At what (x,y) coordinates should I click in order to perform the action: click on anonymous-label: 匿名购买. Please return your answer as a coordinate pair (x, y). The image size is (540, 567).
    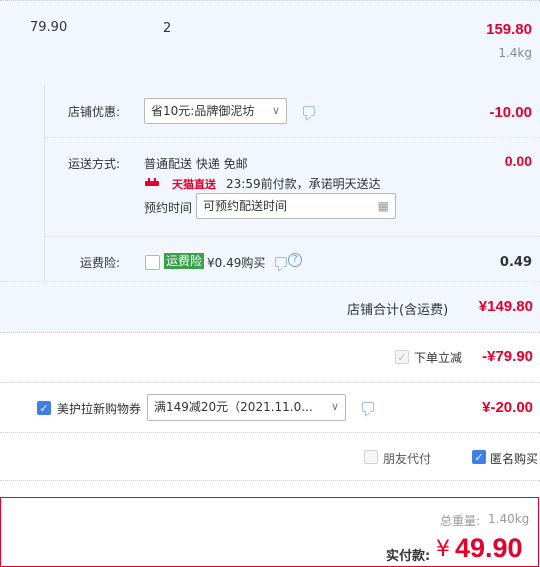
    Looking at the image, I should click on (514, 459).